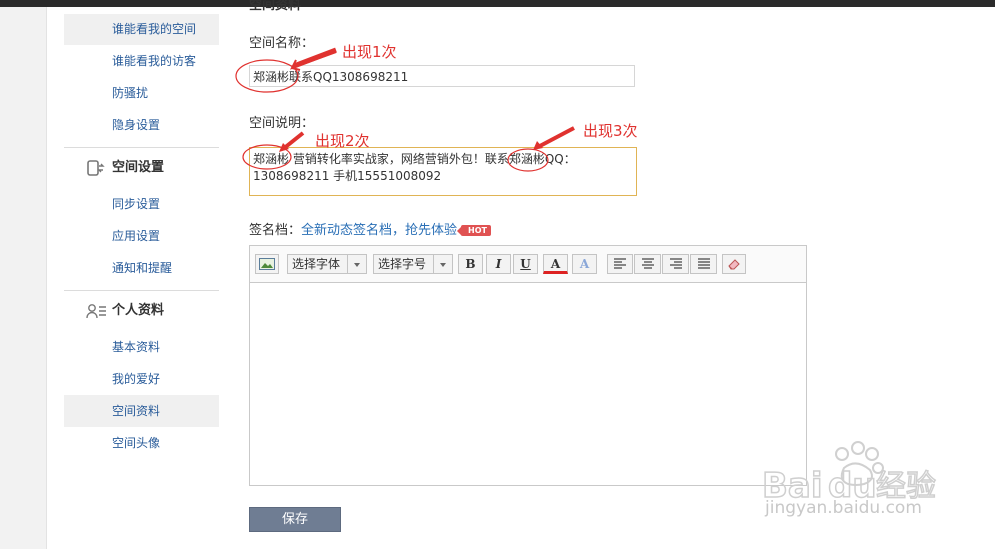 The height and width of the screenshot is (549, 995). Describe the element at coordinates (342, 141) in the screenshot. I see `annotation-label-2: 出现2次` at that location.